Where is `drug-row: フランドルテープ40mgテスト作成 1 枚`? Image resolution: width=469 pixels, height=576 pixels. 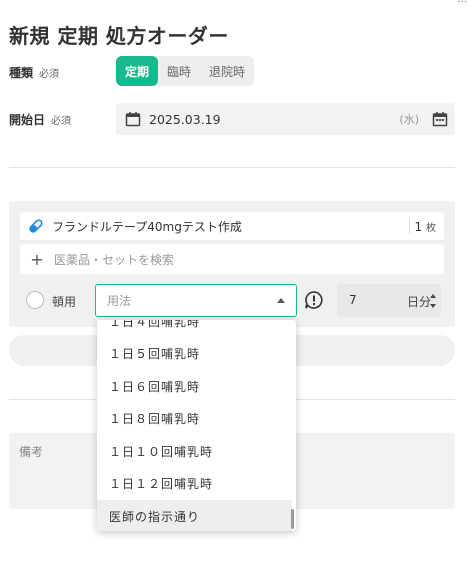 drug-row: フランドルテープ40mgテスト作成 1 枚 is located at coordinates (232, 226).